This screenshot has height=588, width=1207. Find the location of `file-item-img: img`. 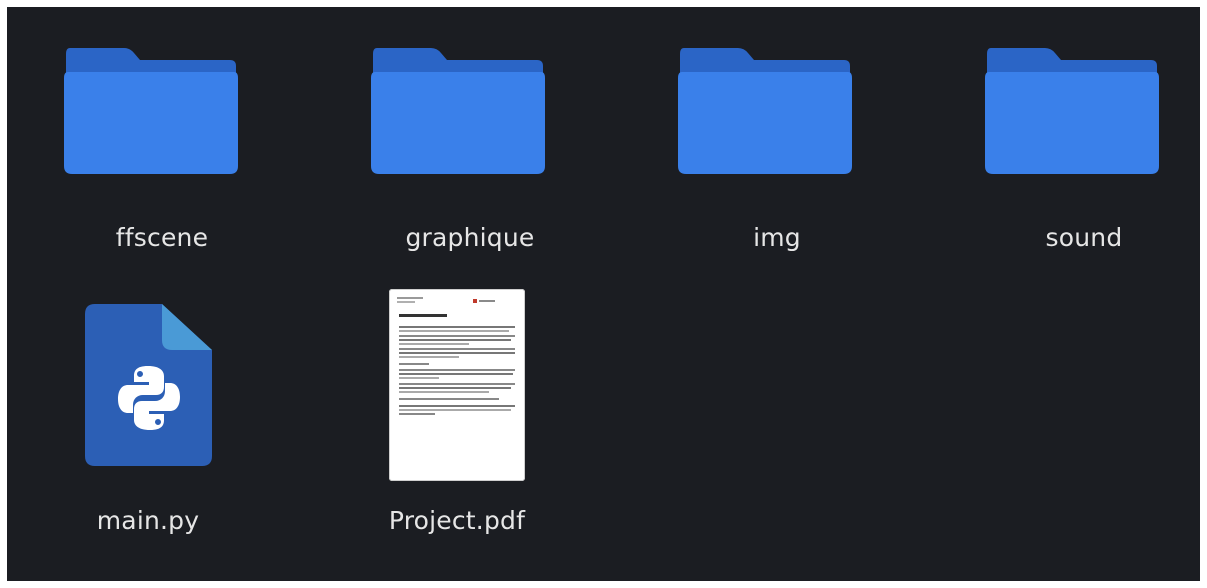

file-item-img: img is located at coordinates (777, 155).